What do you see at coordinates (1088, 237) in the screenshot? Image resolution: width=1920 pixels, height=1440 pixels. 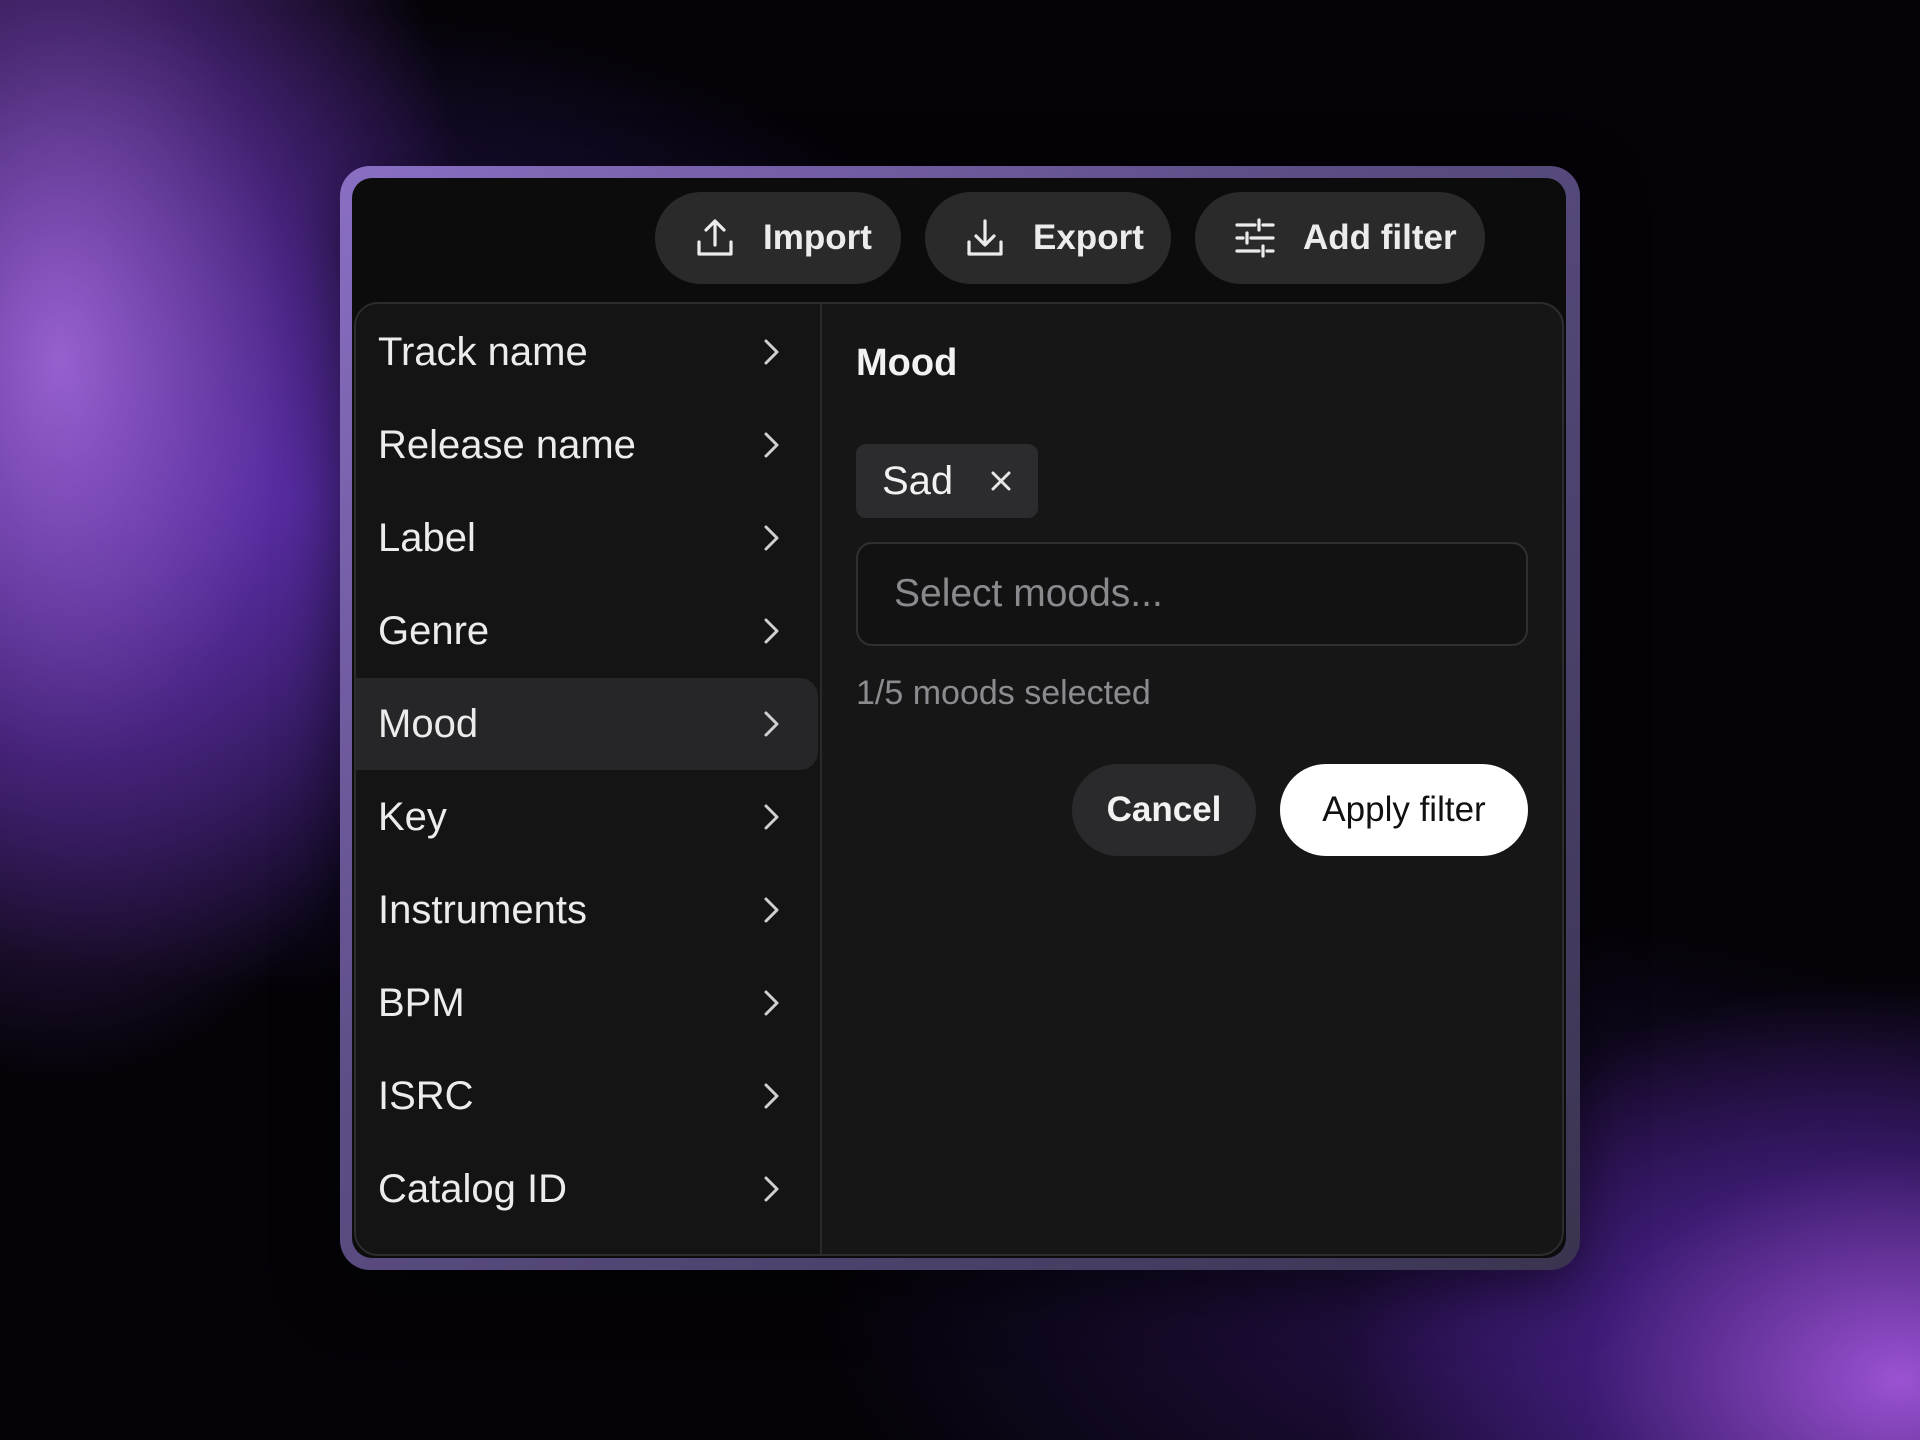 I see `export-label: Export` at bounding box center [1088, 237].